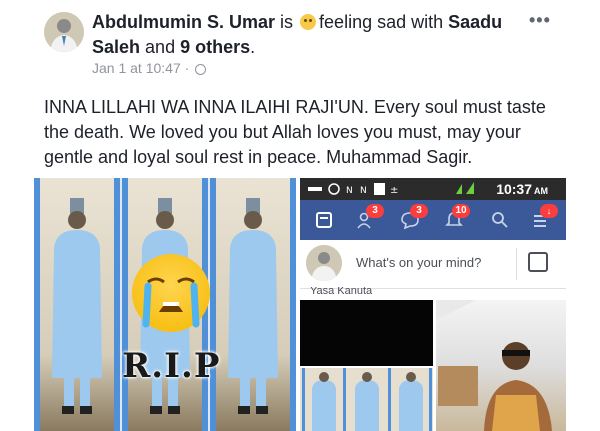 This screenshot has height=431, width=600. Describe the element at coordinates (419, 211) in the screenshot. I see `messages-badge: 3` at that location.